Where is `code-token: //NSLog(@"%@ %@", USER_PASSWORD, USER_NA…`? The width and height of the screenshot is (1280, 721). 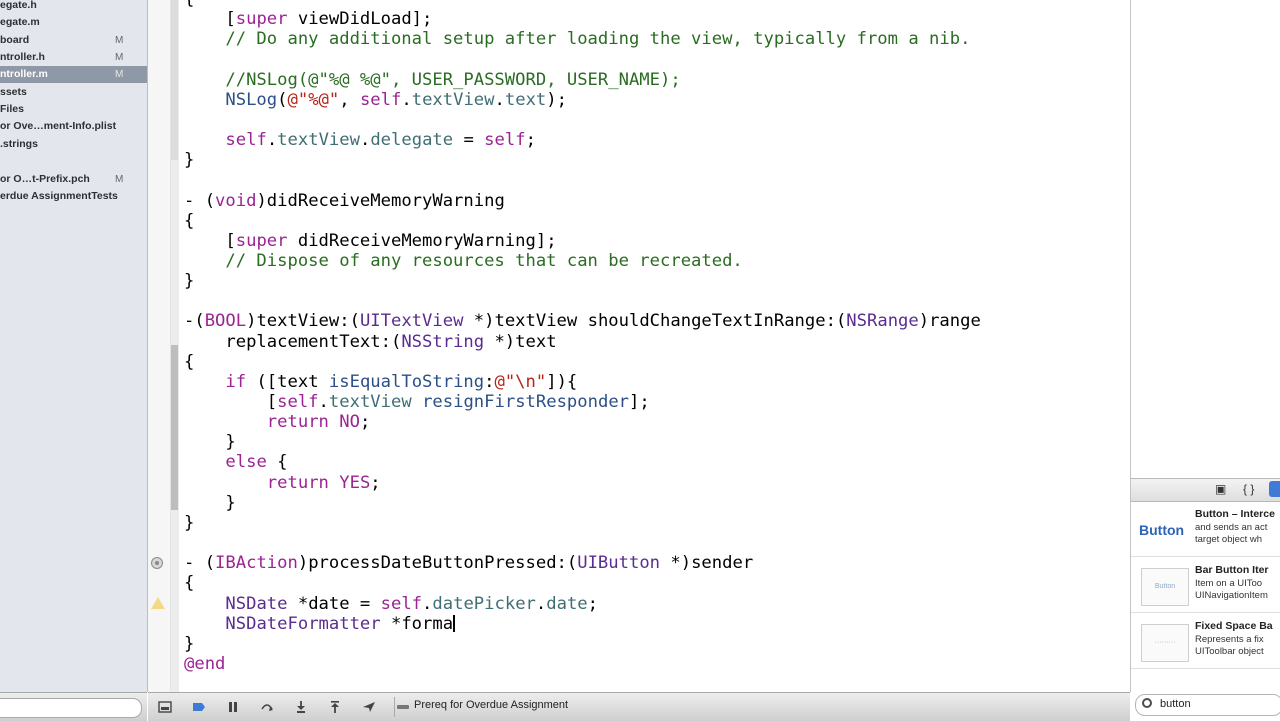 code-token: //NSLog(@"%@ %@", USER_PASSWORD, USER_NA… is located at coordinates (432, 79).